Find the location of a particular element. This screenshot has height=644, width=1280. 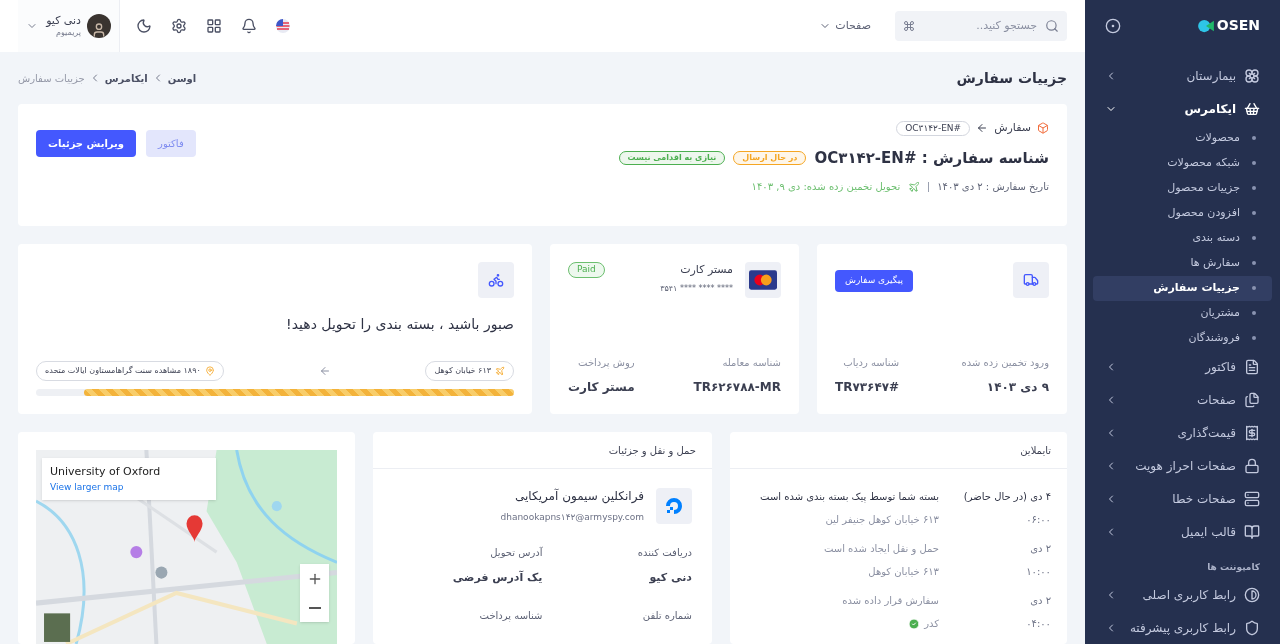

pages-menu: صفحات is located at coordinates (845, 26).